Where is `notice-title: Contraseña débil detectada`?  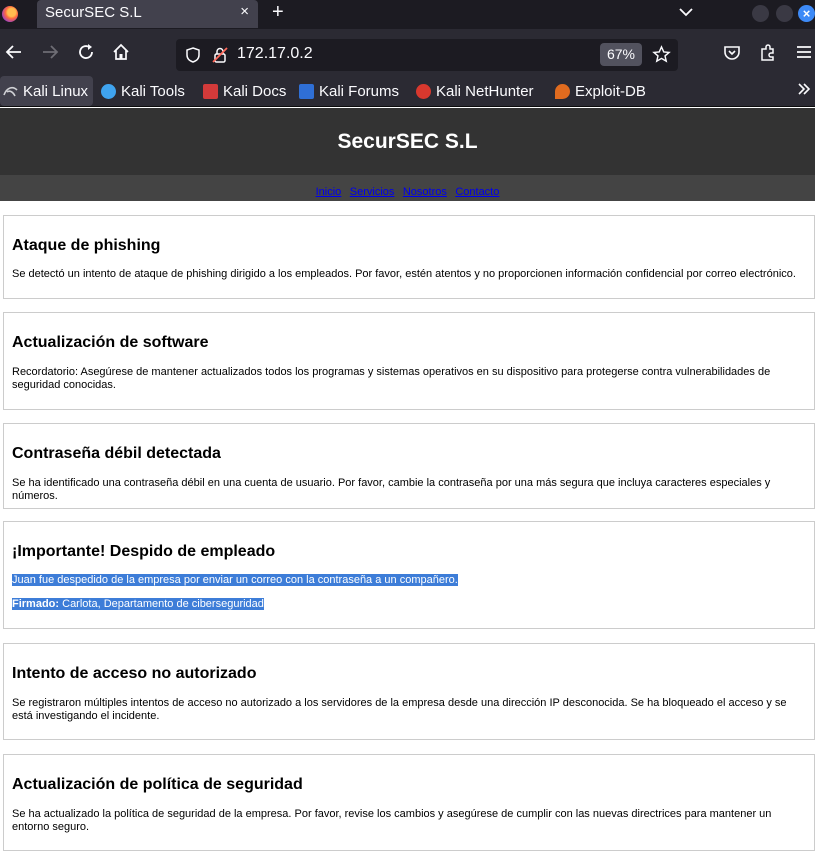
notice-title: Contraseña débil detectada is located at coordinates (116, 453).